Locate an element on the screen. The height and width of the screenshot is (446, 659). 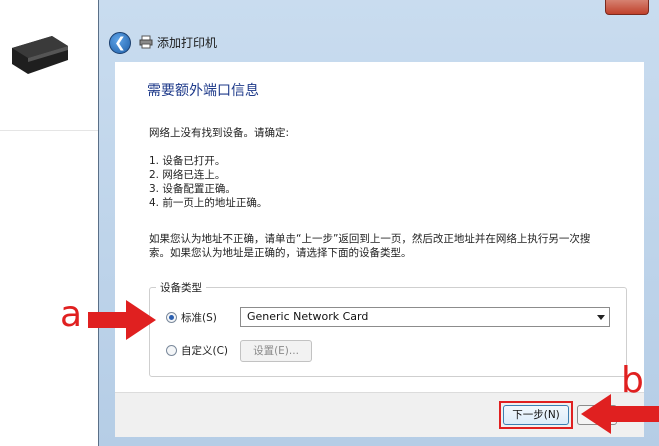
checklist-item: 1. 设备已打开。 is located at coordinates (187, 161).